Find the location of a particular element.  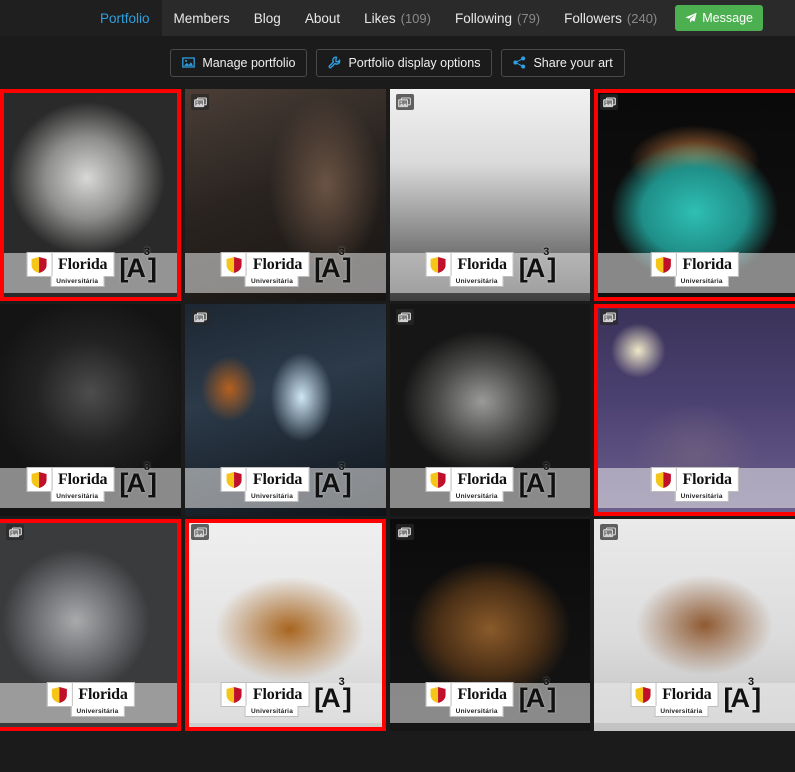

nav-item-likes: Likes (109) is located at coordinates (397, 18).